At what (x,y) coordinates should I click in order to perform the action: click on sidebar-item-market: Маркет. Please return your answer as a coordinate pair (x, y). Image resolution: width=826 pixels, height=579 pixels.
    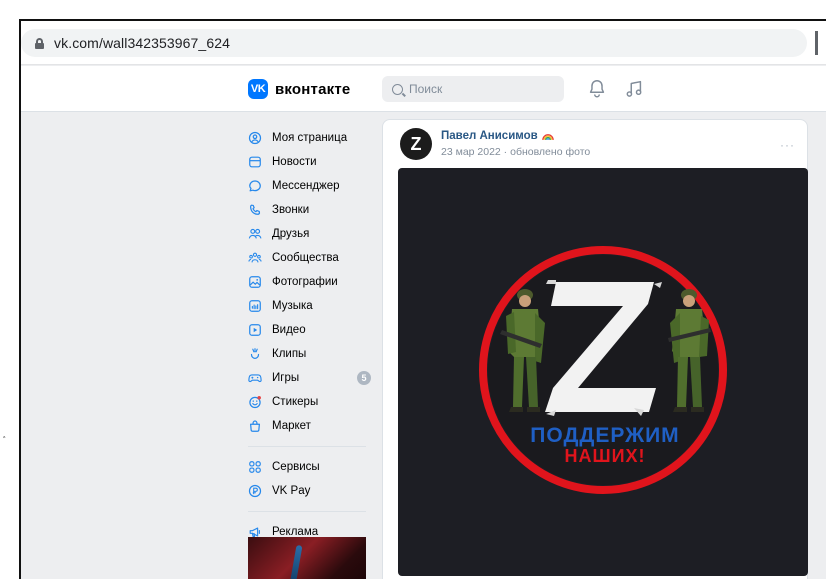
    Looking at the image, I should click on (310, 426).